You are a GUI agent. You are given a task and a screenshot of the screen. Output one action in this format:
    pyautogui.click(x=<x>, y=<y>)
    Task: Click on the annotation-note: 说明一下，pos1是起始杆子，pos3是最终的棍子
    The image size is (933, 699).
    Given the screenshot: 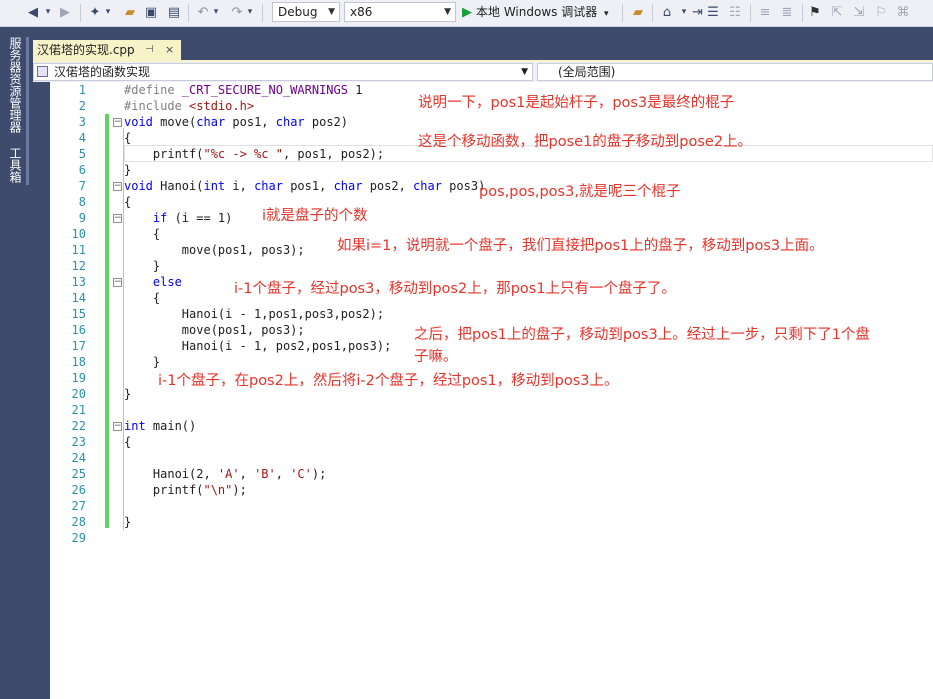 What is the action you would take?
    pyautogui.click(x=576, y=103)
    